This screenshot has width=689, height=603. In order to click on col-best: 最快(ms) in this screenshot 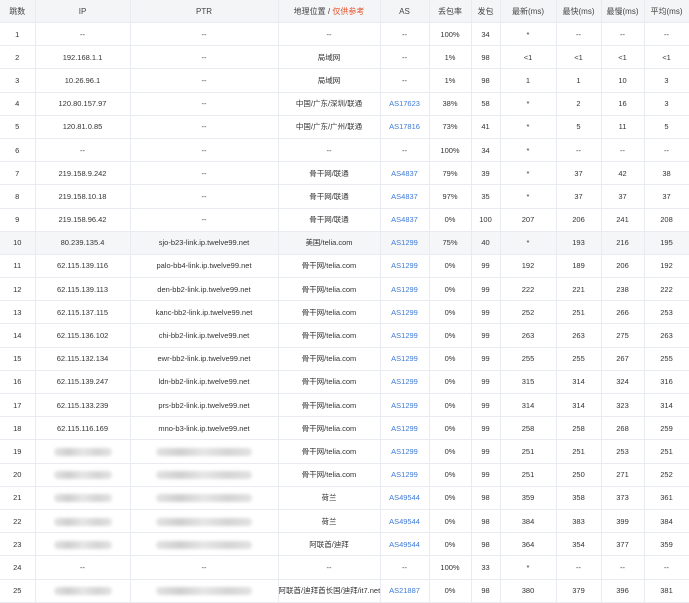, I will do `click(579, 11)`.